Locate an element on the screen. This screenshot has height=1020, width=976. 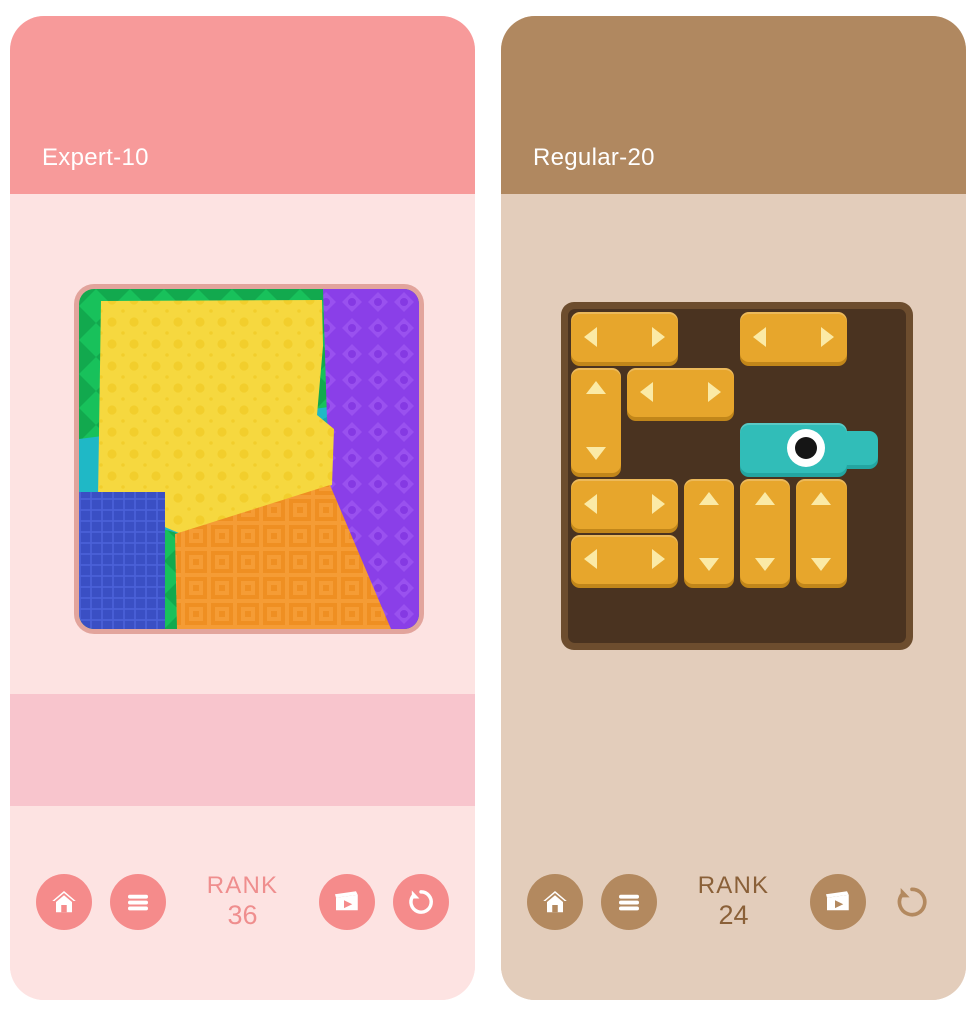
slide-block-board is located at coordinates (740, 478).